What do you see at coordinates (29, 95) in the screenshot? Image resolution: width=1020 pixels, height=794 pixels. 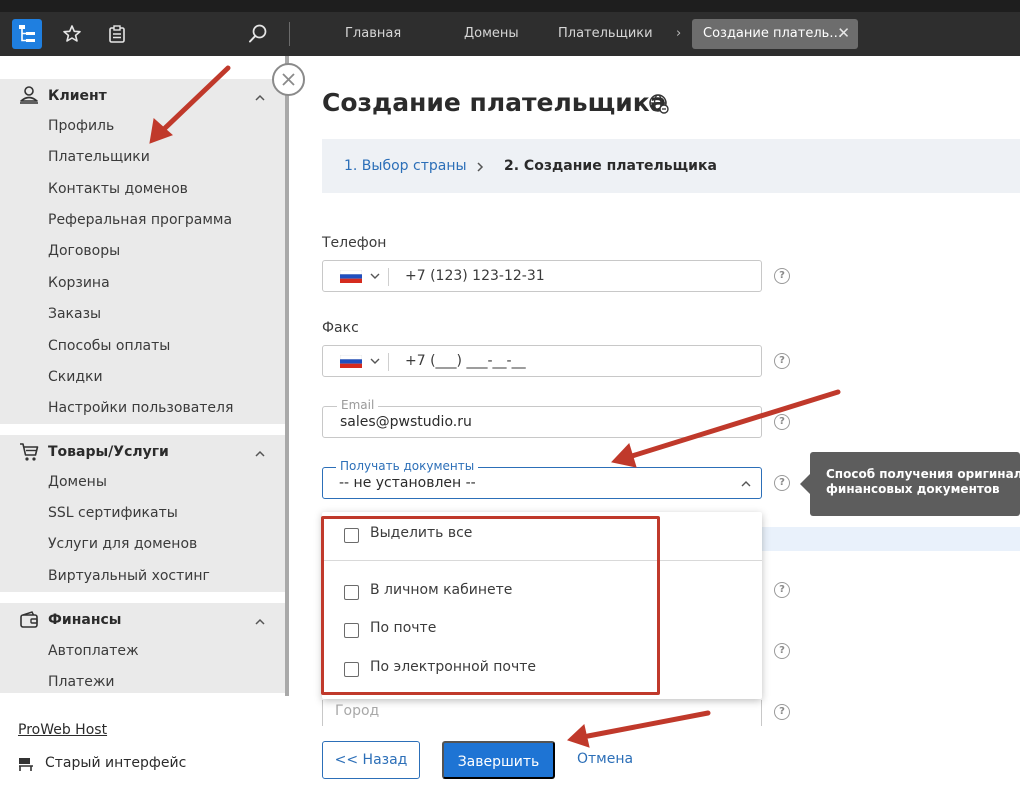 I see `user-stamp-icon` at bounding box center [29, 95].